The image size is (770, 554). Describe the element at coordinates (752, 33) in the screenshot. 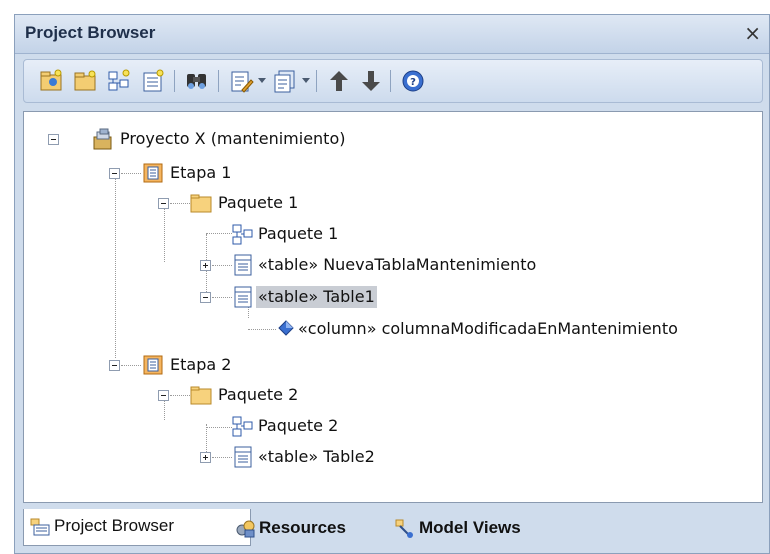

I see `close-button: ×` at that location.